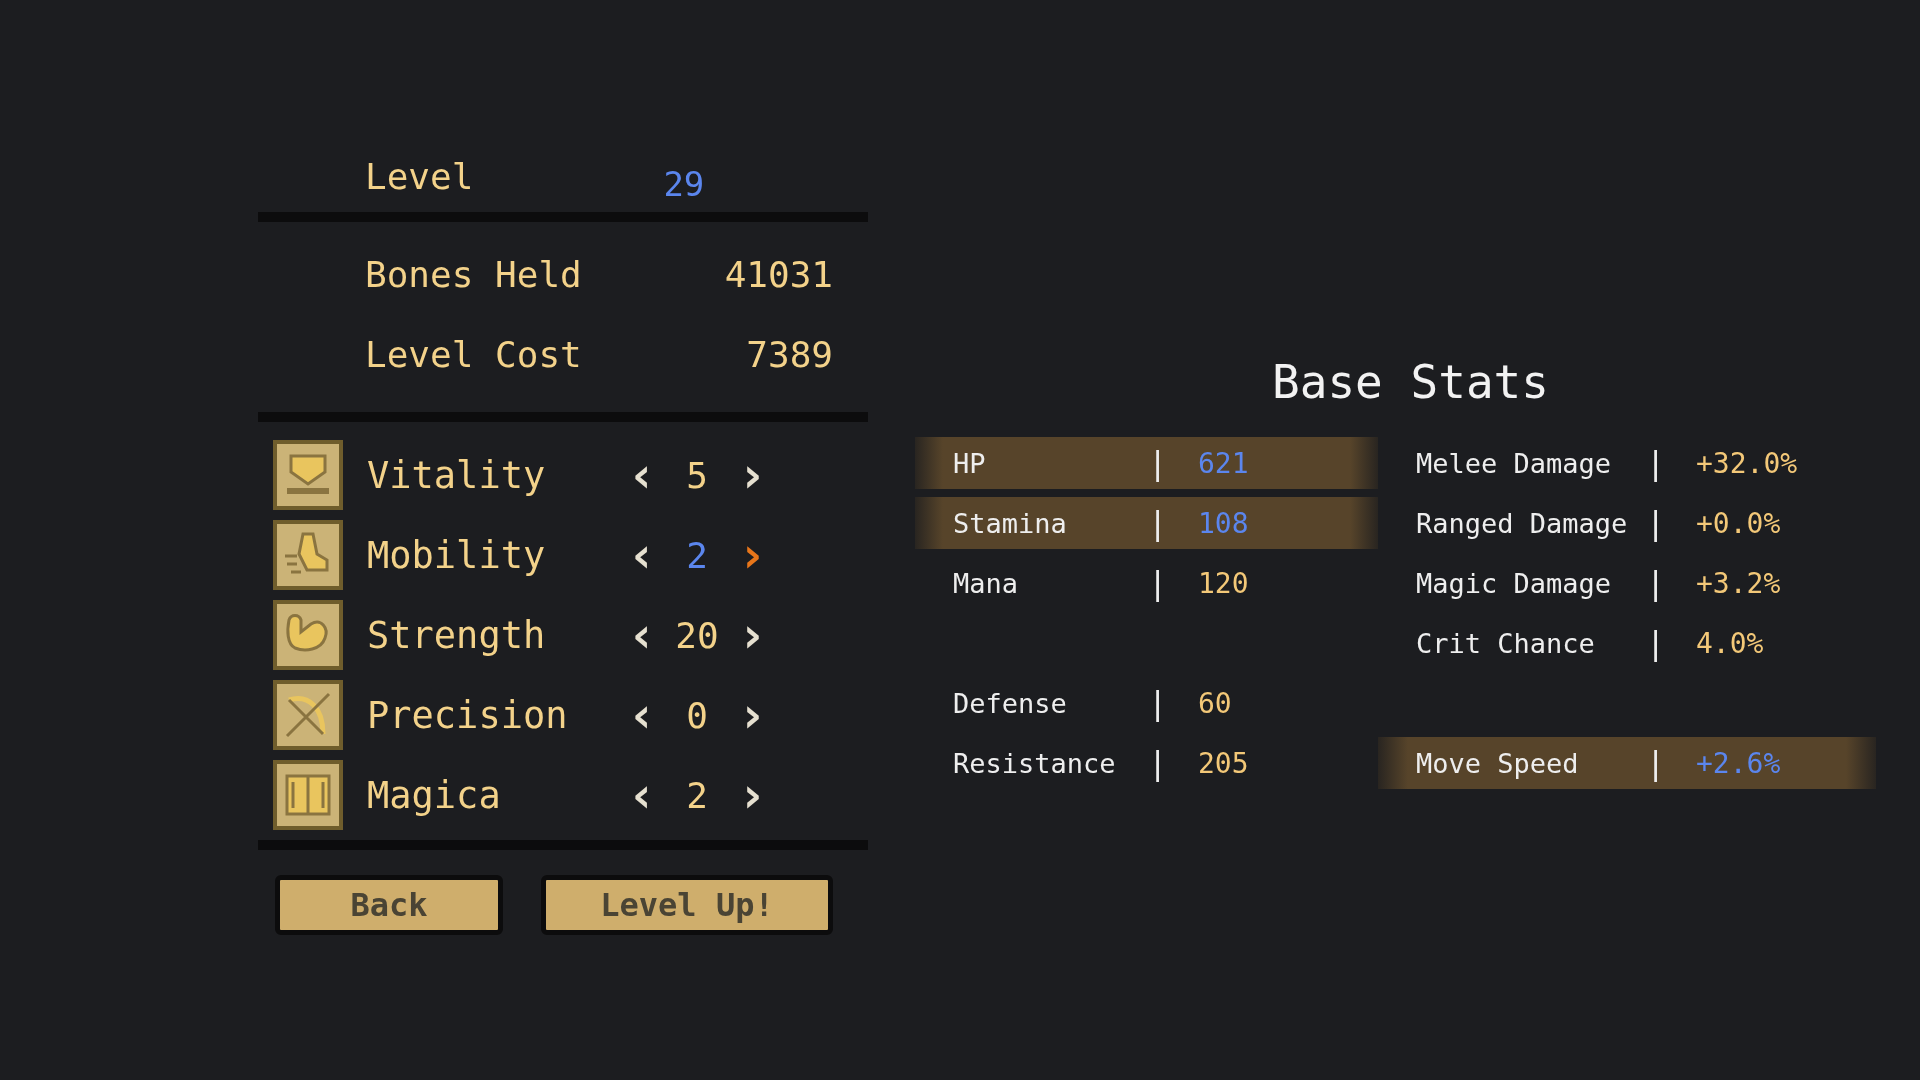 Image resolution: width=1920 pixels, height=1080 pixels. I want to click on summary-value: 7389, so click(789, 354).